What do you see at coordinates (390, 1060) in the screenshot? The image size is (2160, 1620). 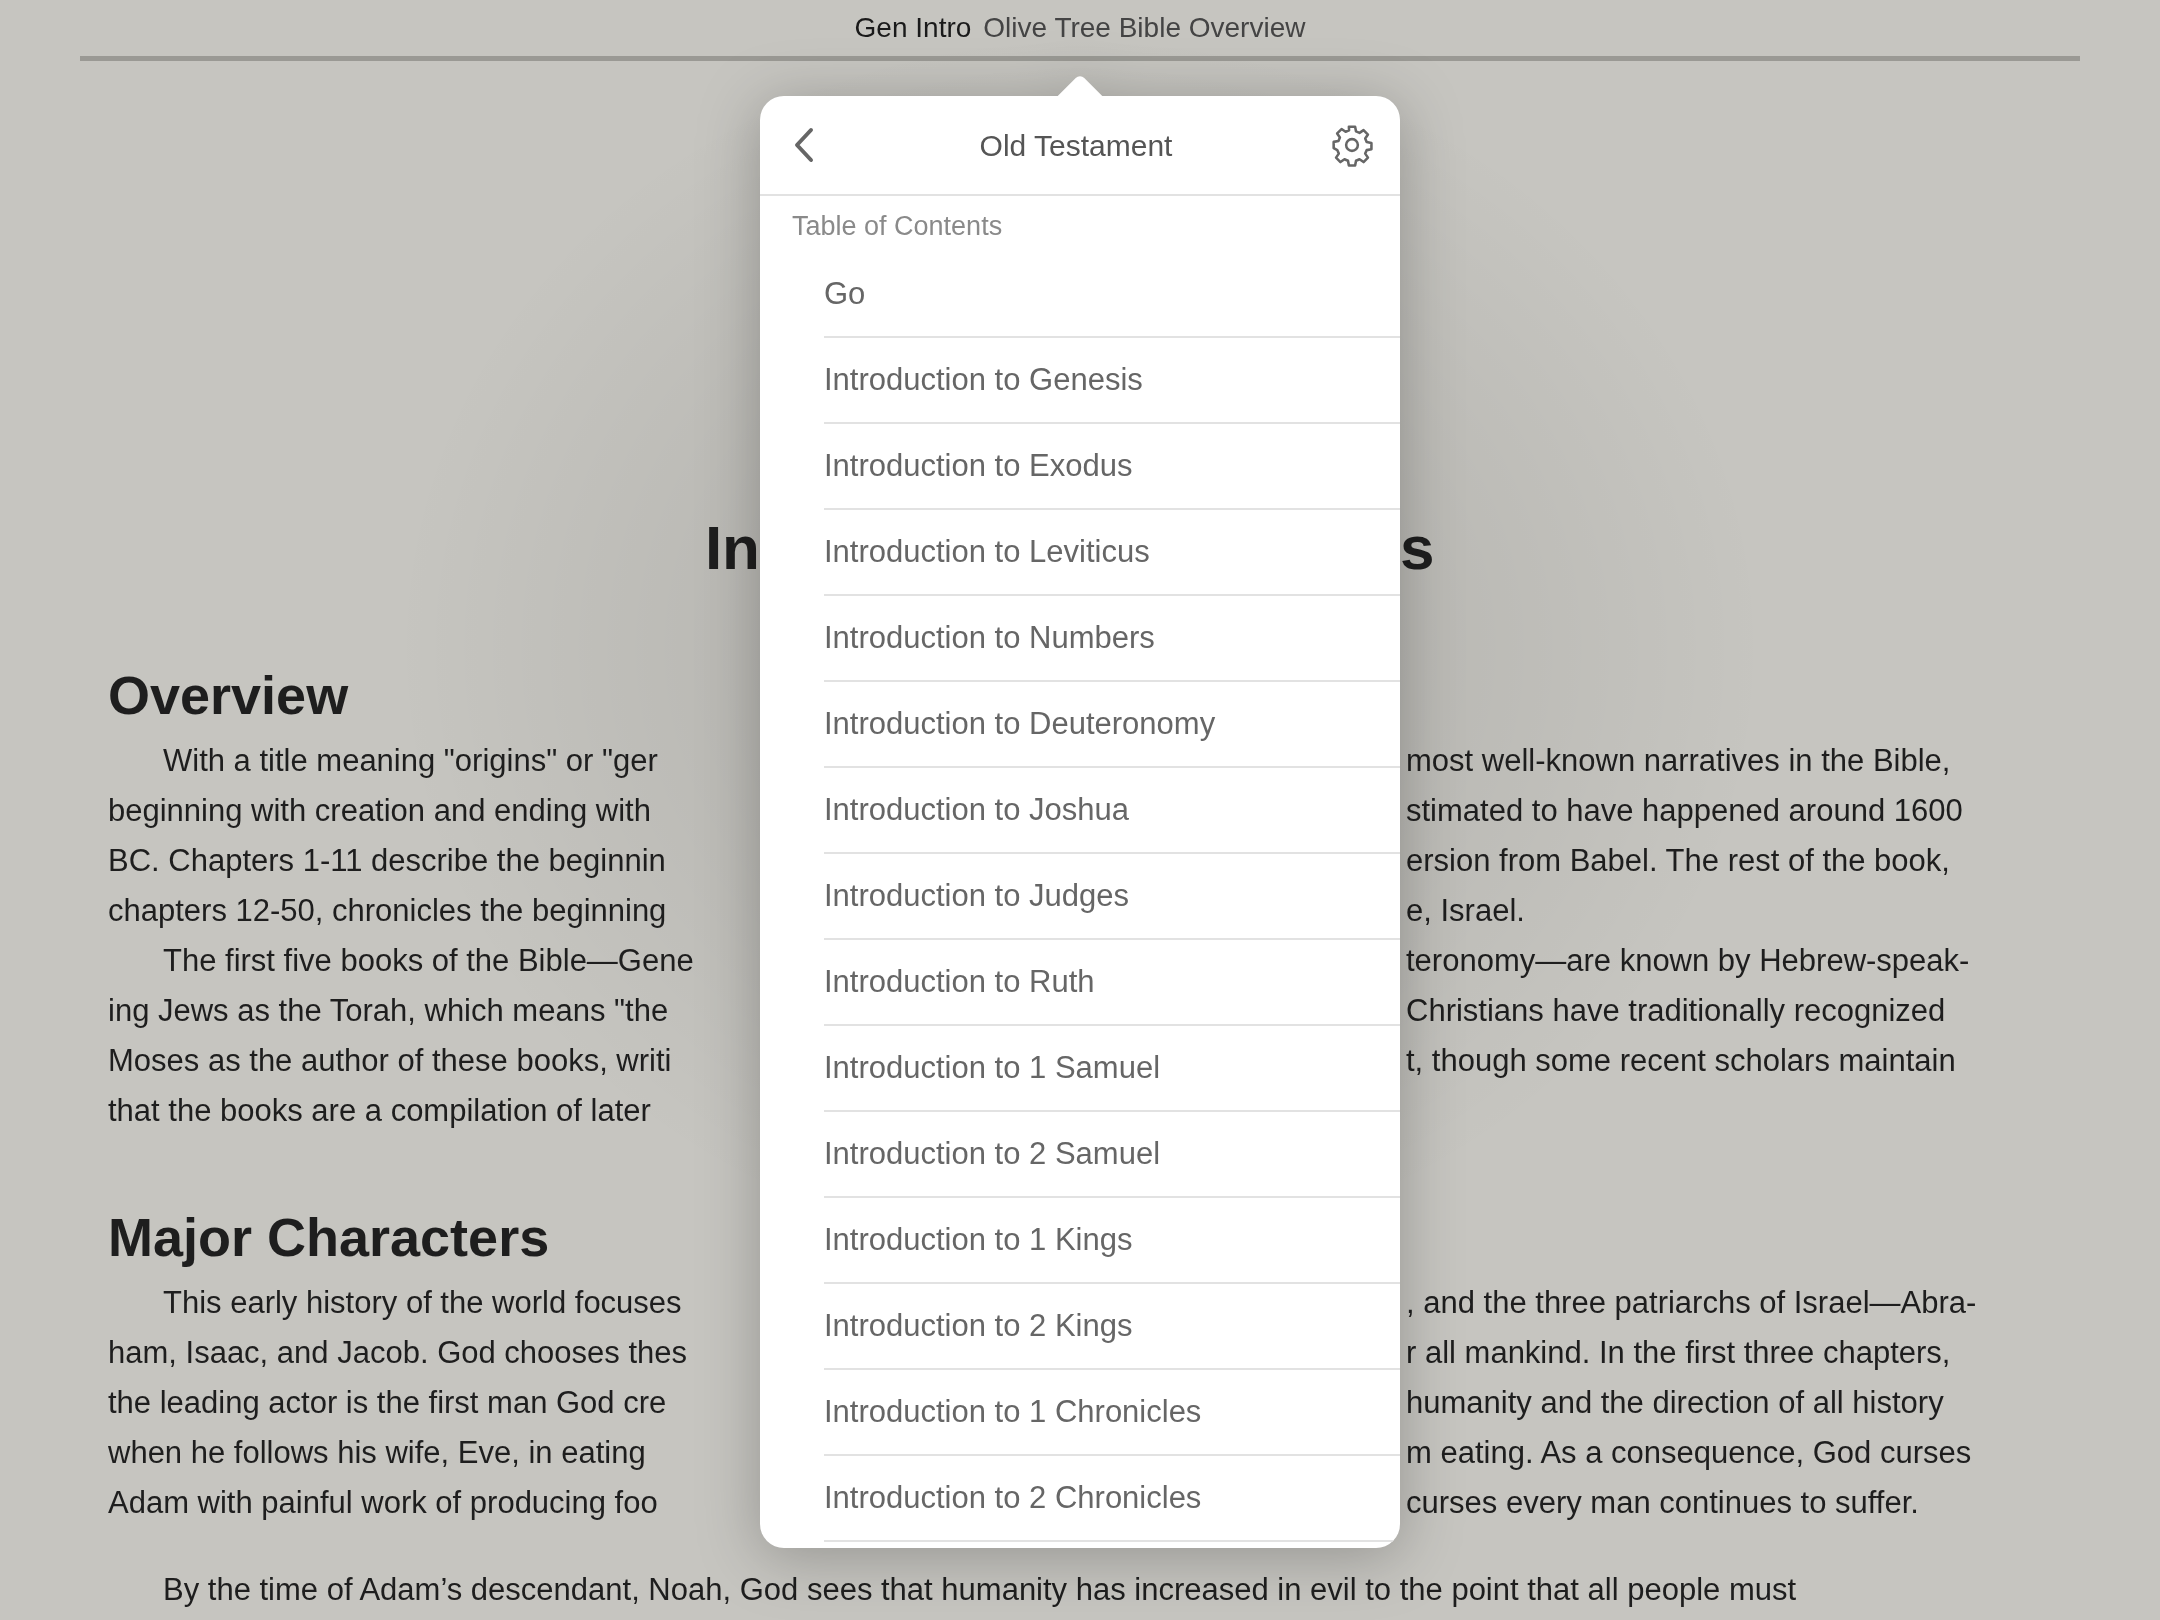 I see `body-text-fragment: Moses as the author of these books, writi` at bounding box center [390, 1060].